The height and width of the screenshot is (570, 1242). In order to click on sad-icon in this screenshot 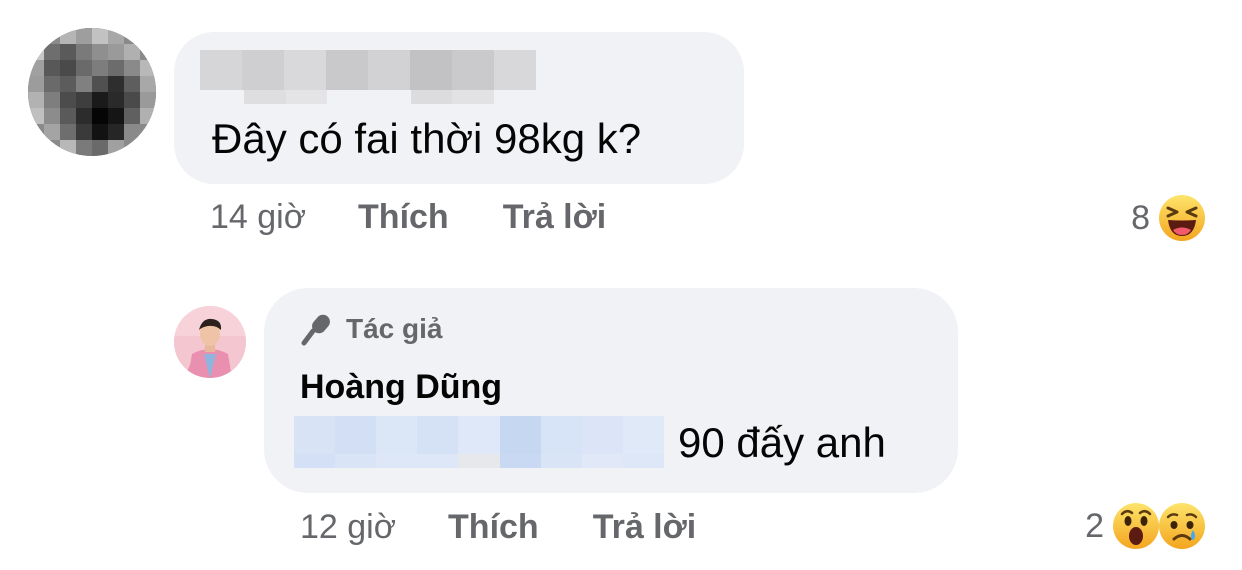, I will do `click(1182, 526)`.